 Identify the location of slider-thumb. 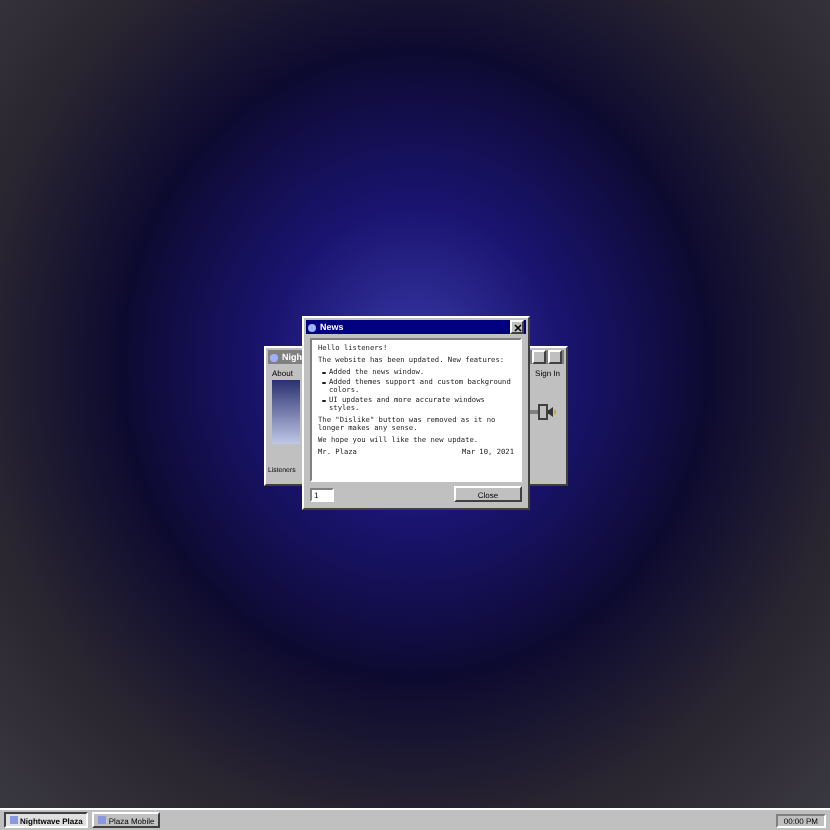
(542, 412).